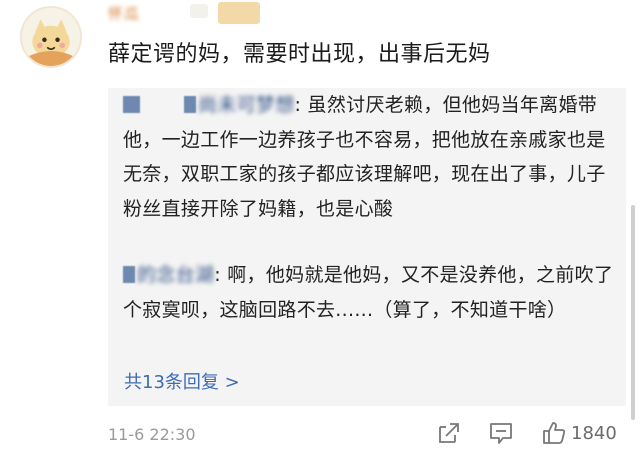  I want to click on more-replies-link: 共13条回复 >, so click(182, 381).